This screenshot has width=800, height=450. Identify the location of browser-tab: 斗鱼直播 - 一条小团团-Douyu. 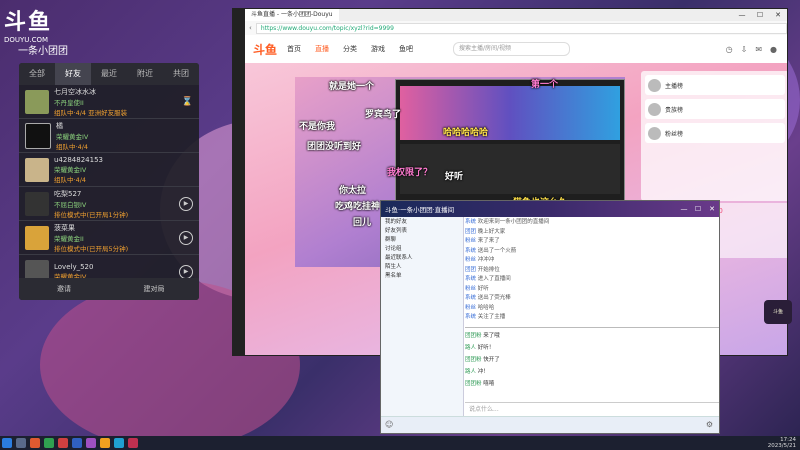
(292, 15).